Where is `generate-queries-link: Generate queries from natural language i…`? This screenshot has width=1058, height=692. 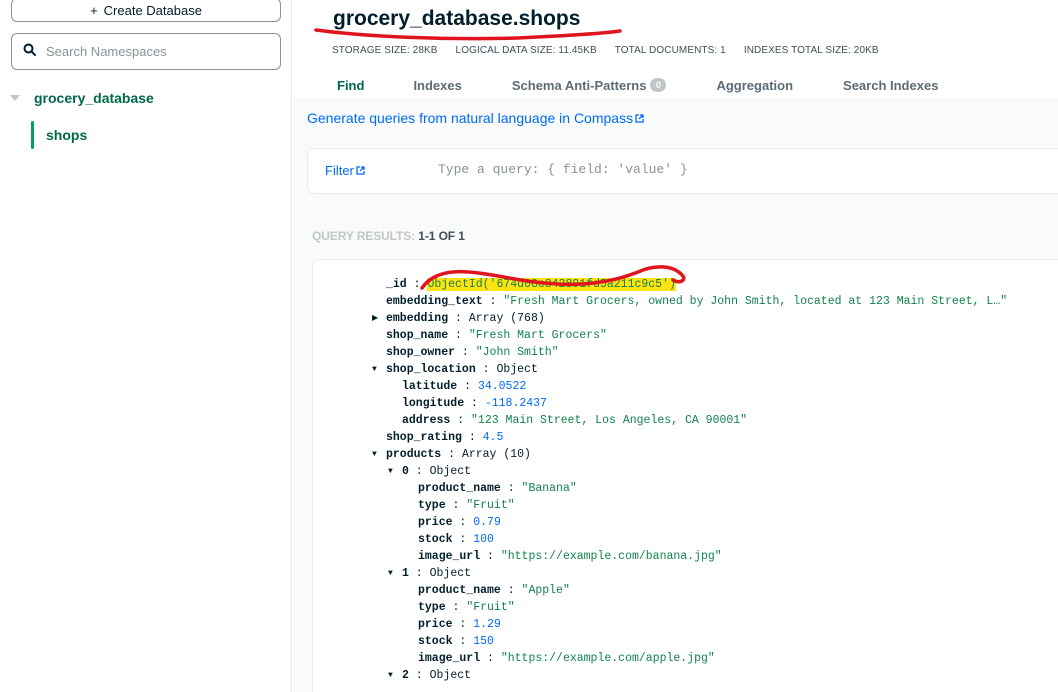 generate-queries-link: Generate queries from natural language i… is located at coordinates (475, 118).